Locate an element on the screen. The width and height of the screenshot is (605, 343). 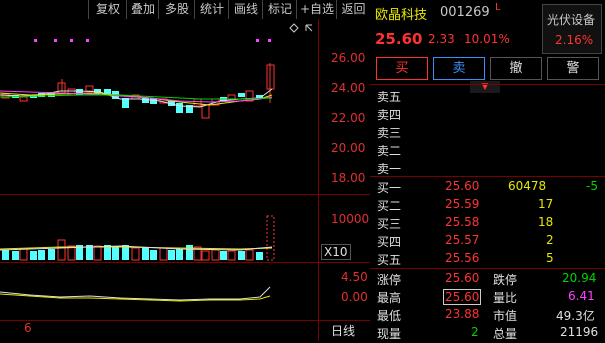
bid-price: 25.60 is located at coordinates (462, 186).